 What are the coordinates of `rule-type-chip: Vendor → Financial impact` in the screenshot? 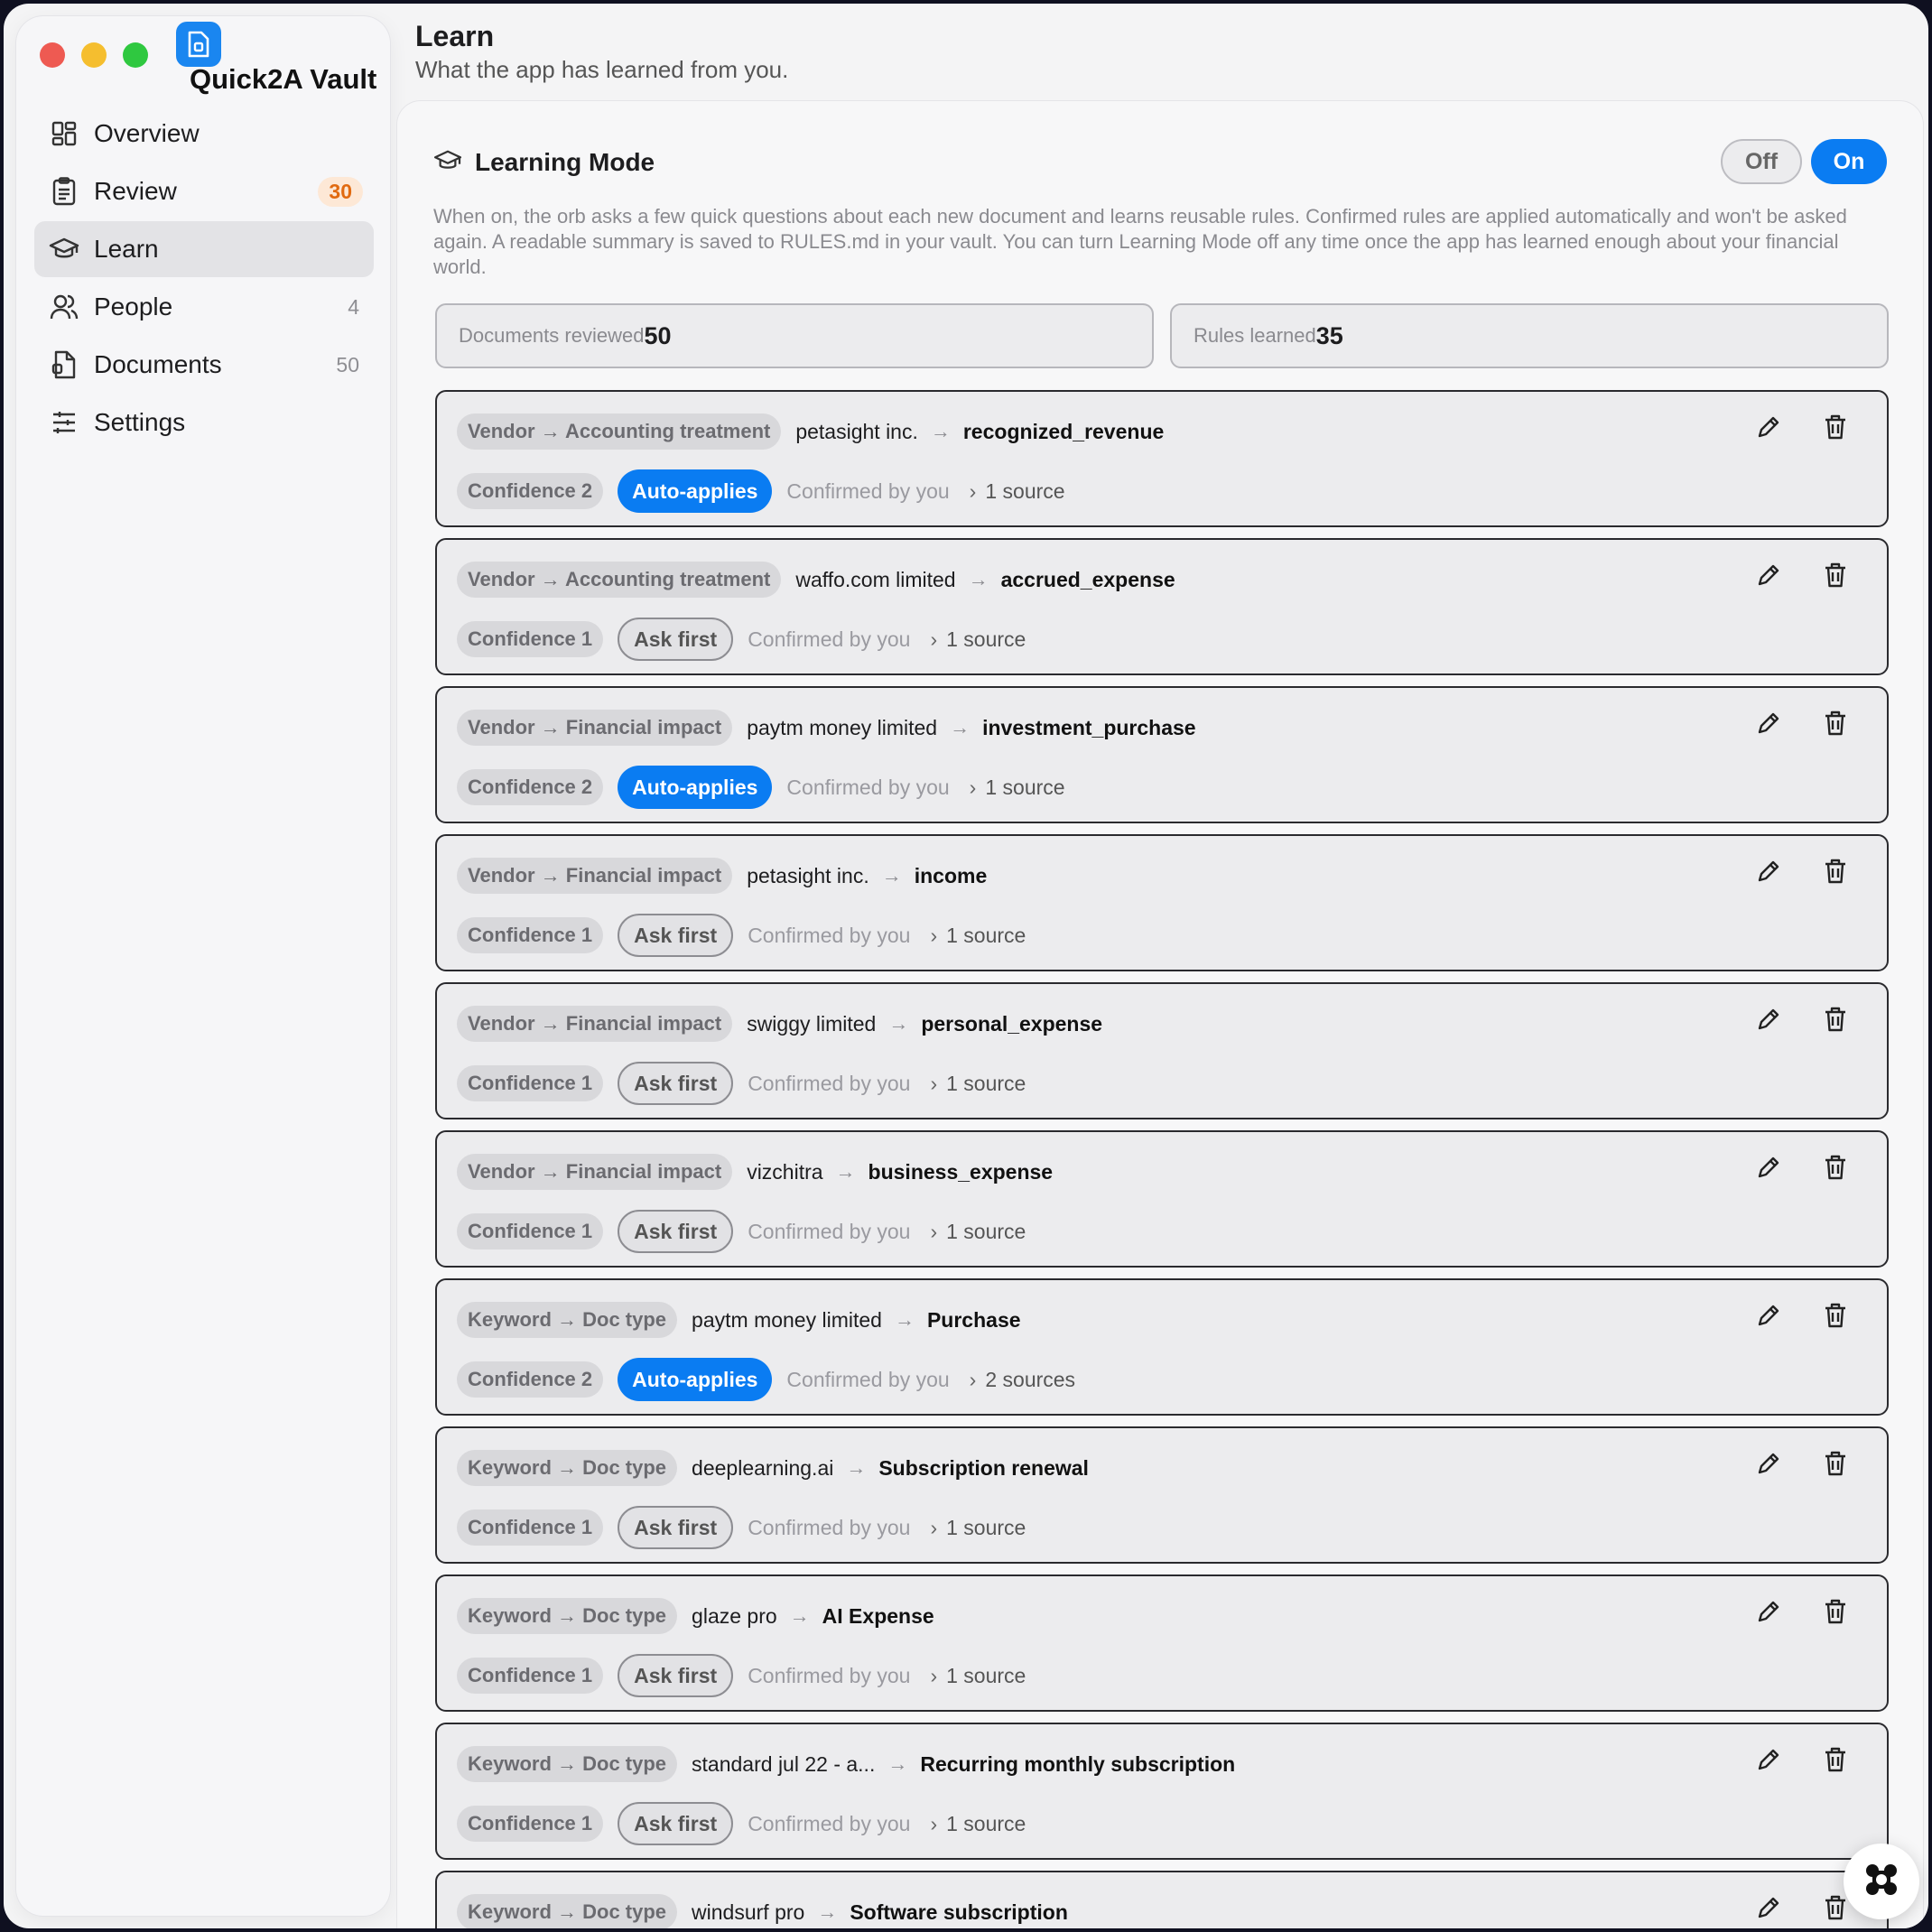 It's located at (595, 1172).